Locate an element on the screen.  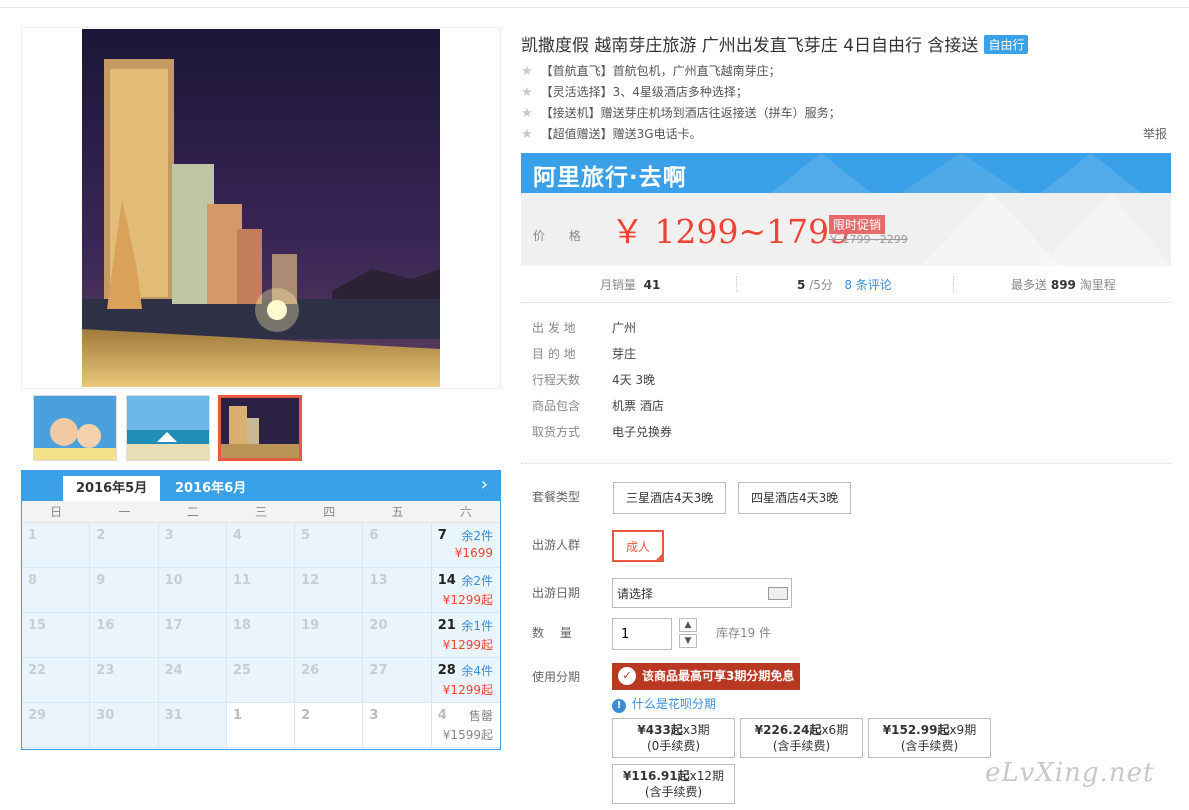
info-row: 出 发 地 广州 is located at coordinates (782, 331).